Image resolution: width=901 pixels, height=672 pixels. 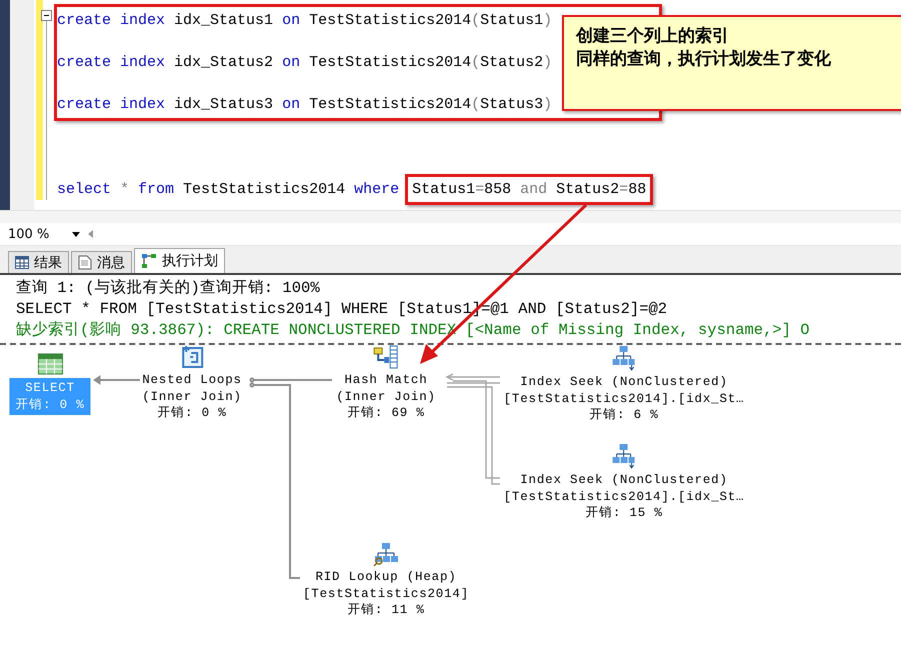 I want to click on operator-caption: Hash Match (Inner Join) 开销: 69 %, so click(x=386, y=397).